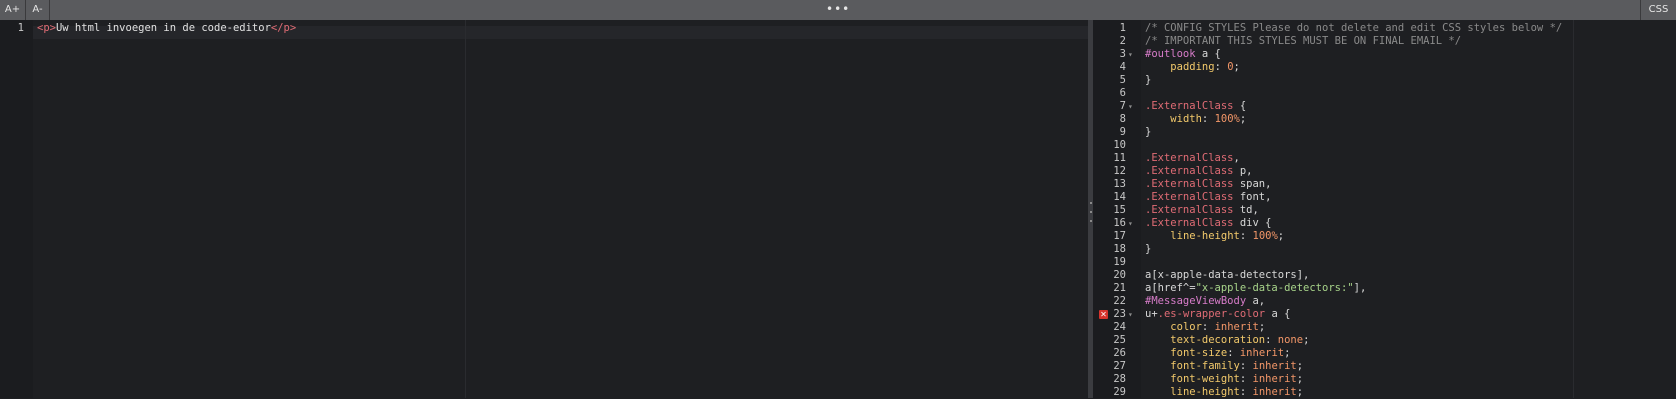 Image resolution: width=1676 pixels, height=399 pixels. I want to click on line-number: 3, so click(1122, 54).